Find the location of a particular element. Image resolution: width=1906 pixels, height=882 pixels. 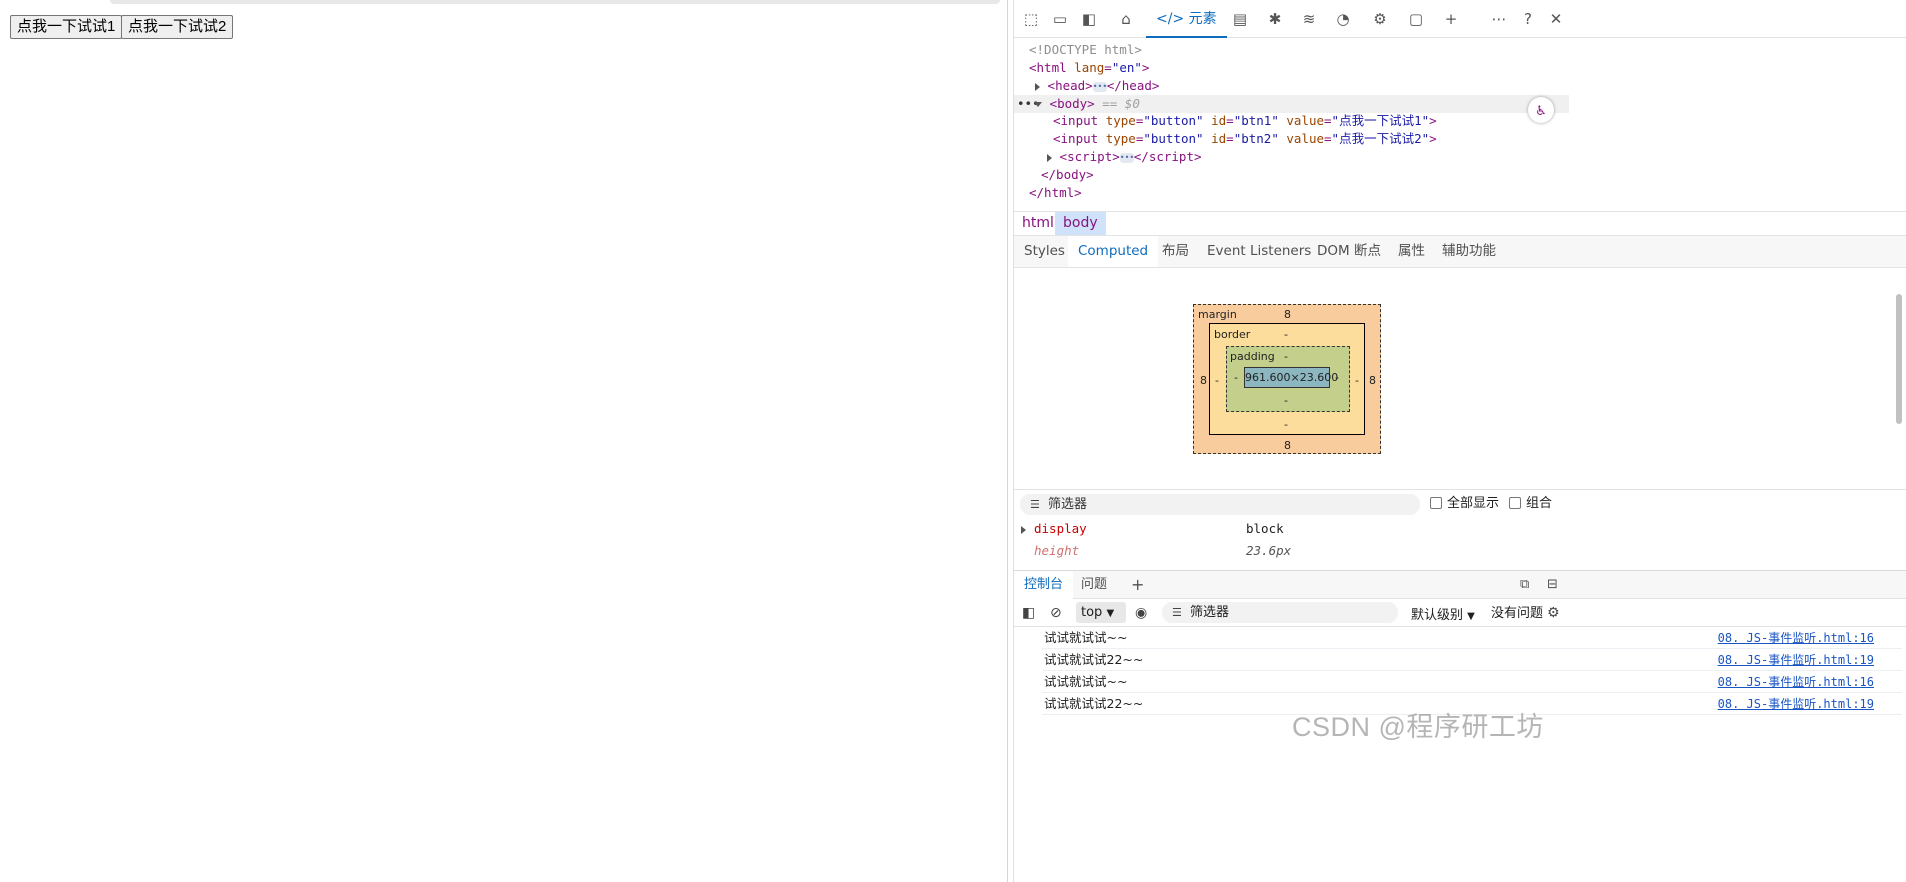

tab-layout: 布局 is located at coordinates (1175, 251).